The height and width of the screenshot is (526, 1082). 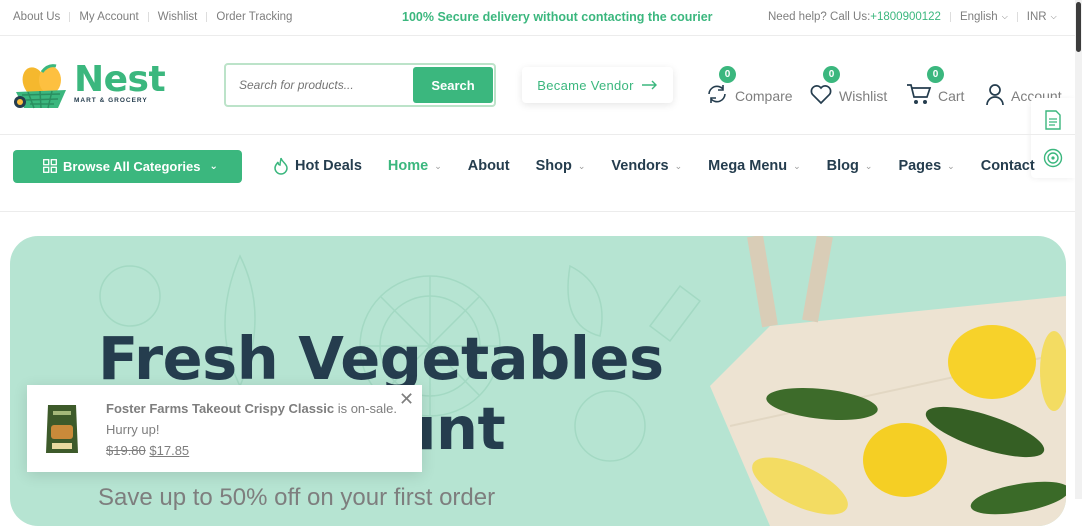 What do you see at coordinates (111, 100) in the screenshot?
I see `logo-tagline: MART & GROCERY` at bounding box center [111, 100].